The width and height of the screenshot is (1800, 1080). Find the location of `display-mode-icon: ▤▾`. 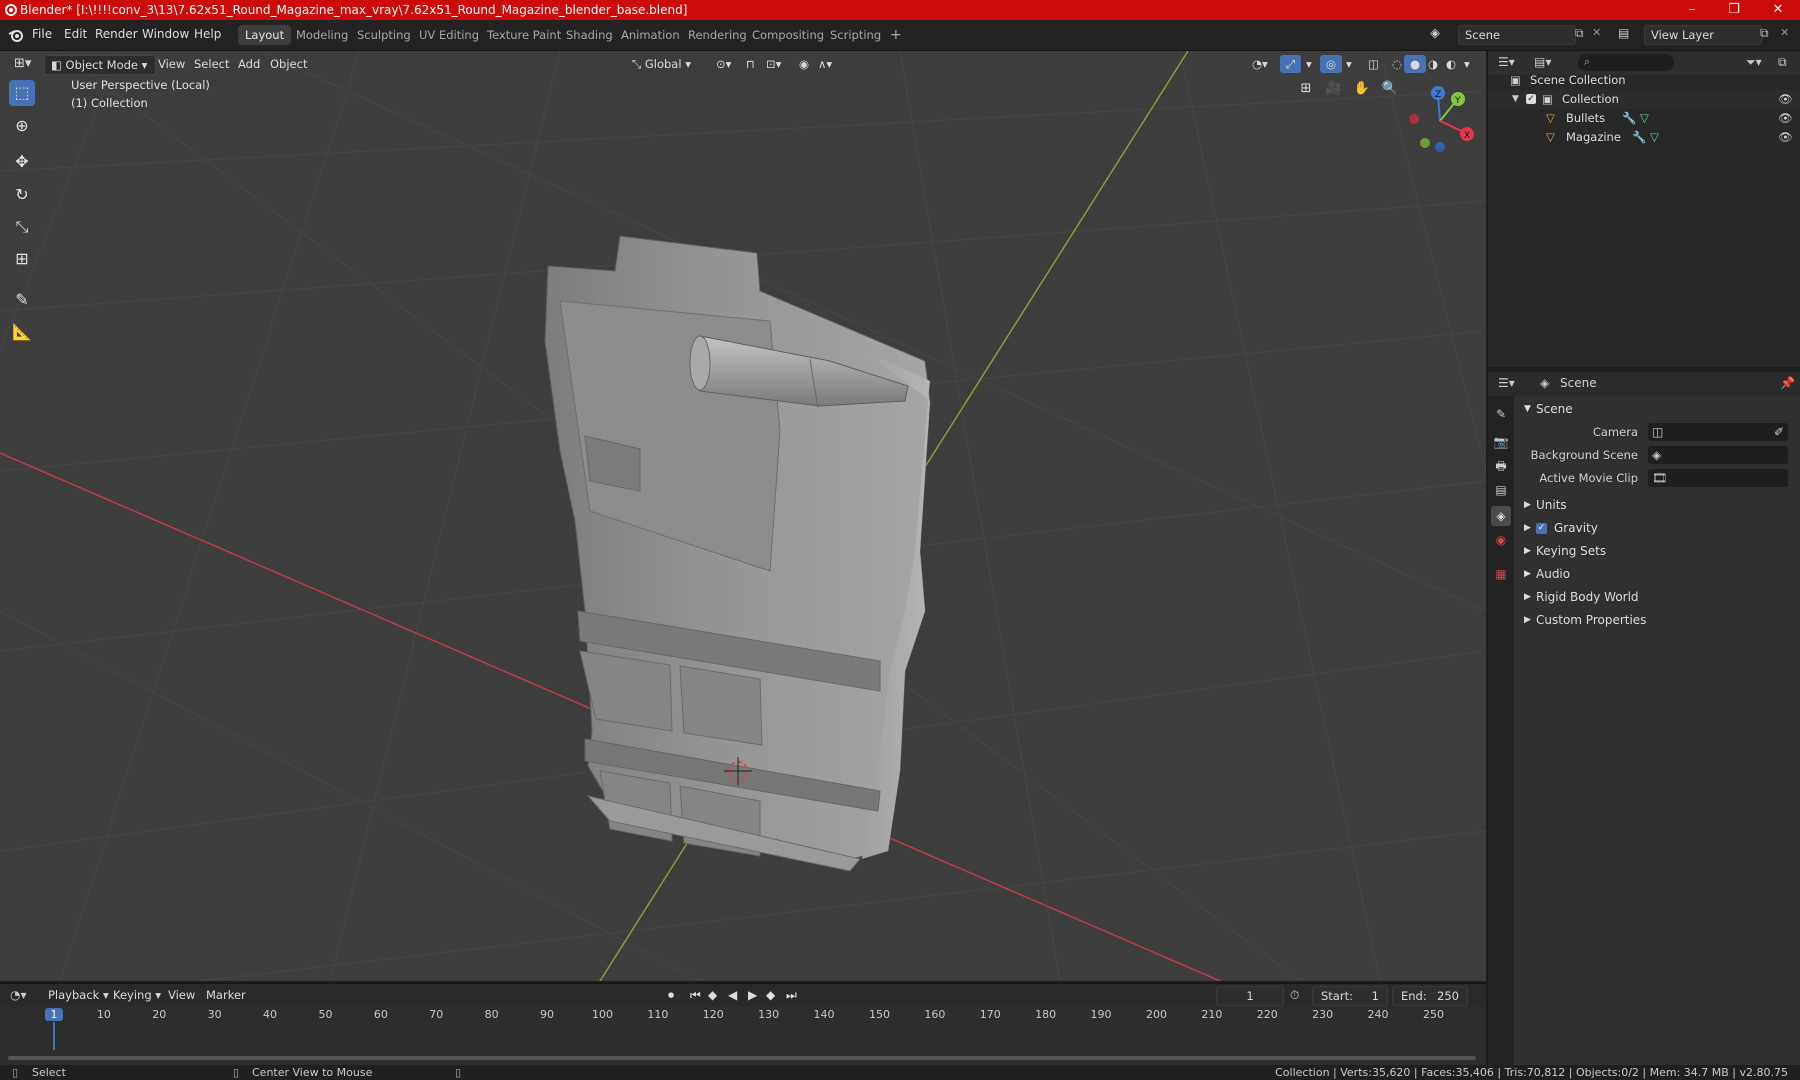

display-mode-icon: ▤▾ is located at coordinates (1542, 62).